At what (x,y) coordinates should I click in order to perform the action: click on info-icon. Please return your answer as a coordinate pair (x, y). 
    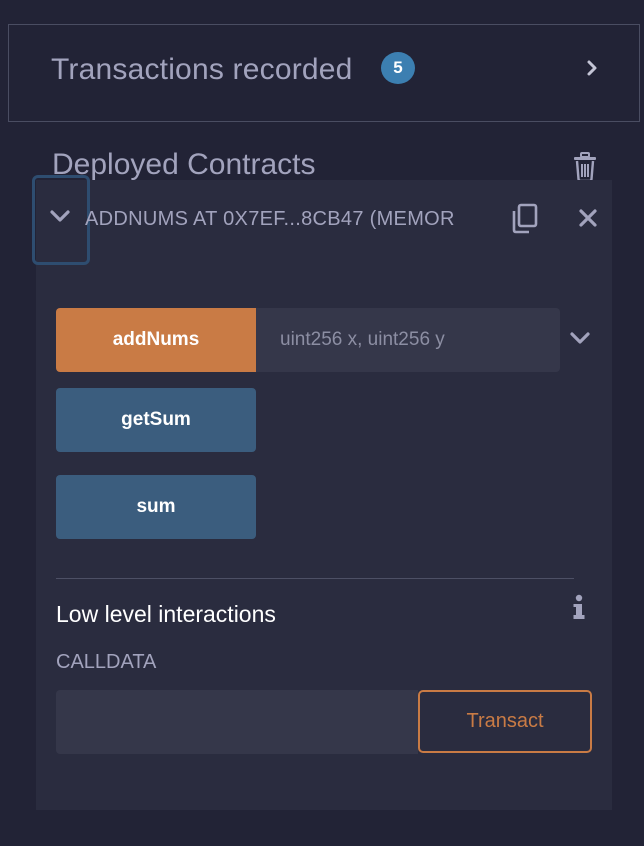
    Looking at the image, I should click on (579, 607).